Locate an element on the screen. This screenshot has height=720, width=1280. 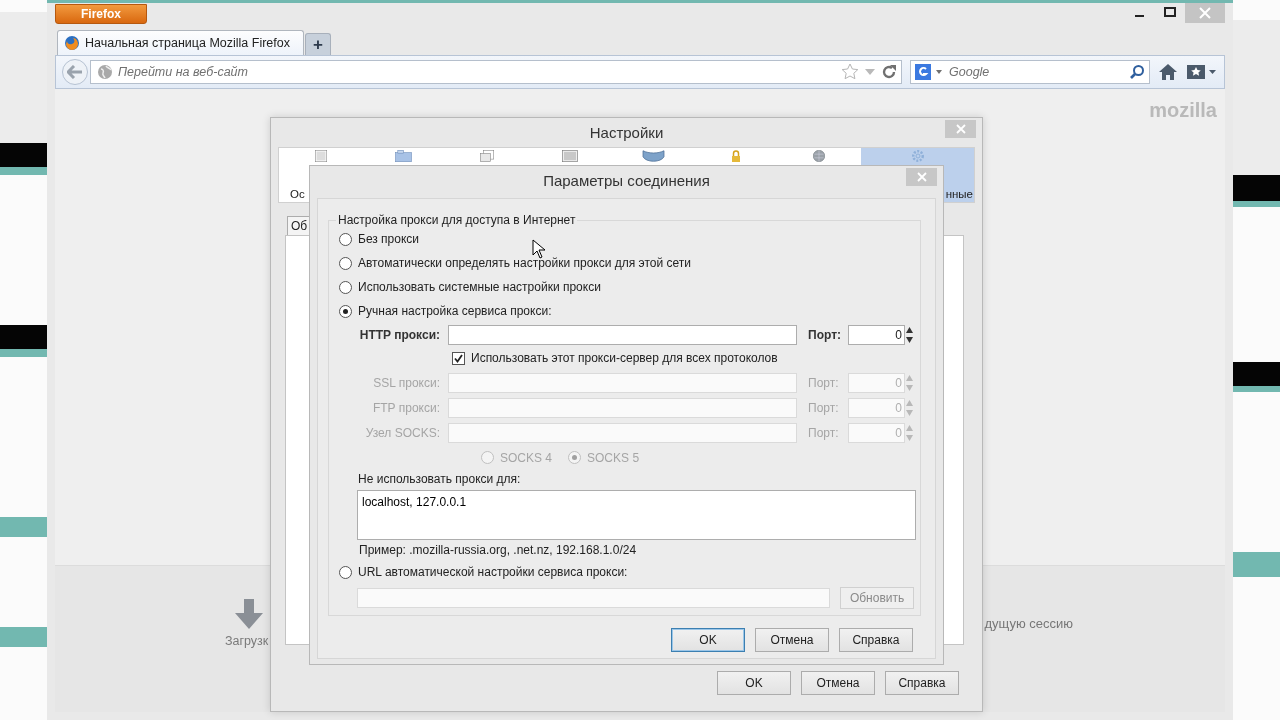
hint-text: Пример: .mozilla-russia.org, .net.nz, 192.168.1.0/24 is located at coordinates (498, 550).